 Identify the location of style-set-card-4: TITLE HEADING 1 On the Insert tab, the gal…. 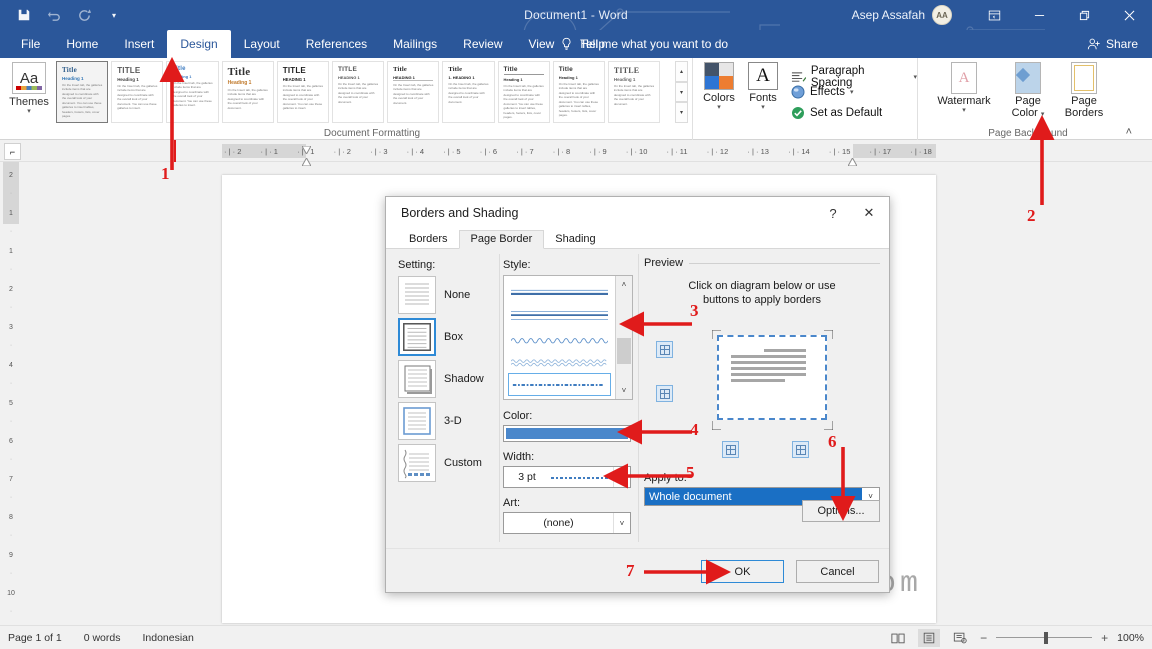
(302, 92).